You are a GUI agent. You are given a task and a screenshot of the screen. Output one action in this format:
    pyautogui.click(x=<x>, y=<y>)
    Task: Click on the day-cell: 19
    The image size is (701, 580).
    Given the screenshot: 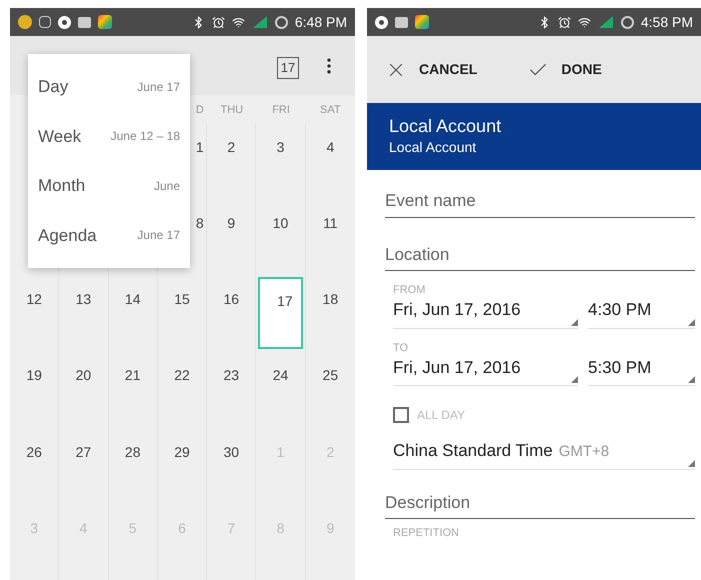 What is the action you would take?
    pyautogui.click(x=34, y=389)
    